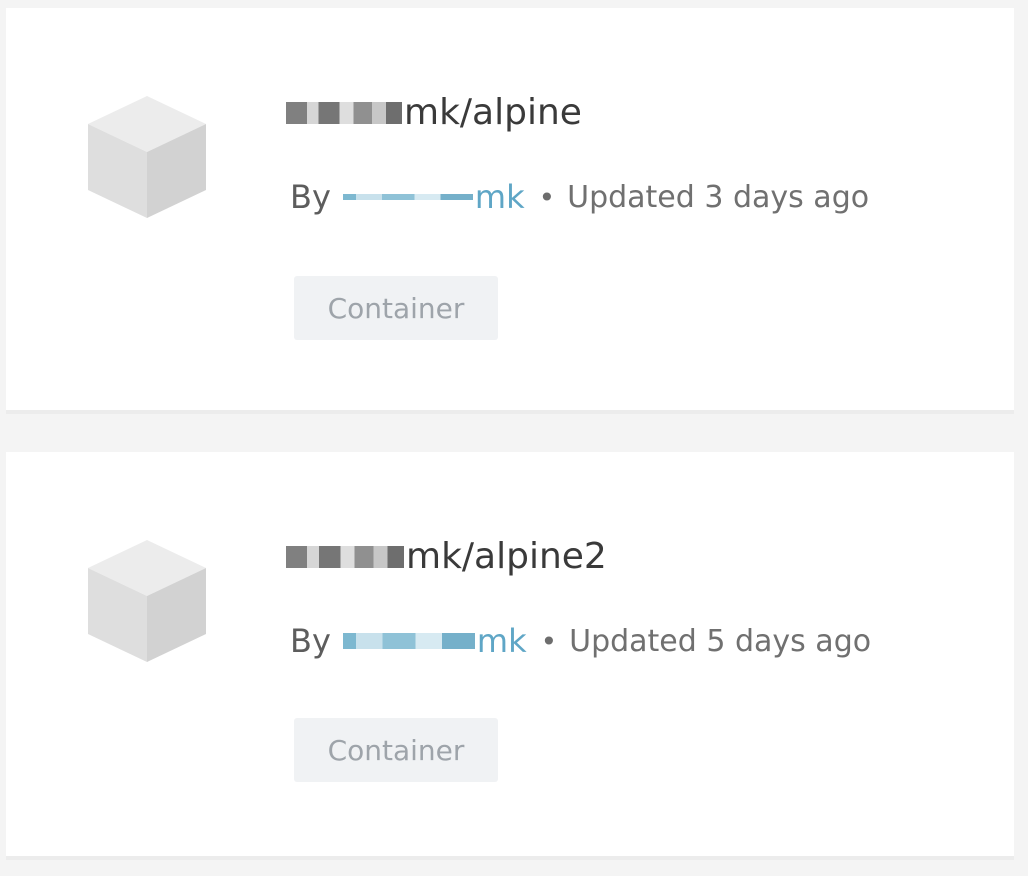 This screenshot has height=876, width=1028. I want to click on repository-name: mk/alpine2, so click(446, 556).